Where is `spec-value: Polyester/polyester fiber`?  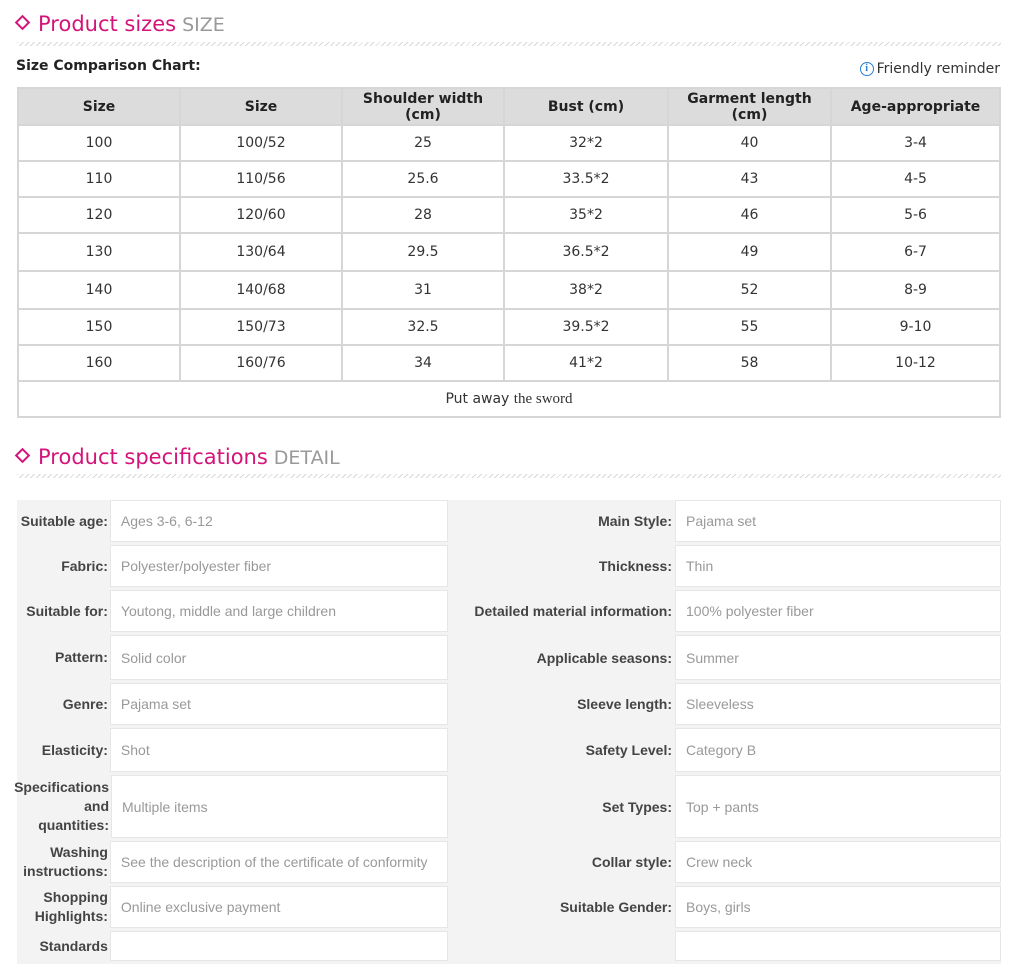 spec-value: Polyester/polyester fiber is located at coordinates (278, 566).